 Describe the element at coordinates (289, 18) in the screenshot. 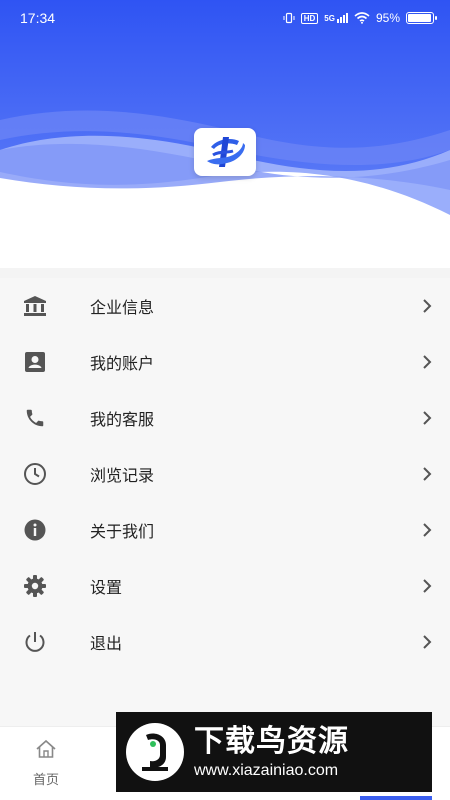

I see `vibrate-icon` at that location.